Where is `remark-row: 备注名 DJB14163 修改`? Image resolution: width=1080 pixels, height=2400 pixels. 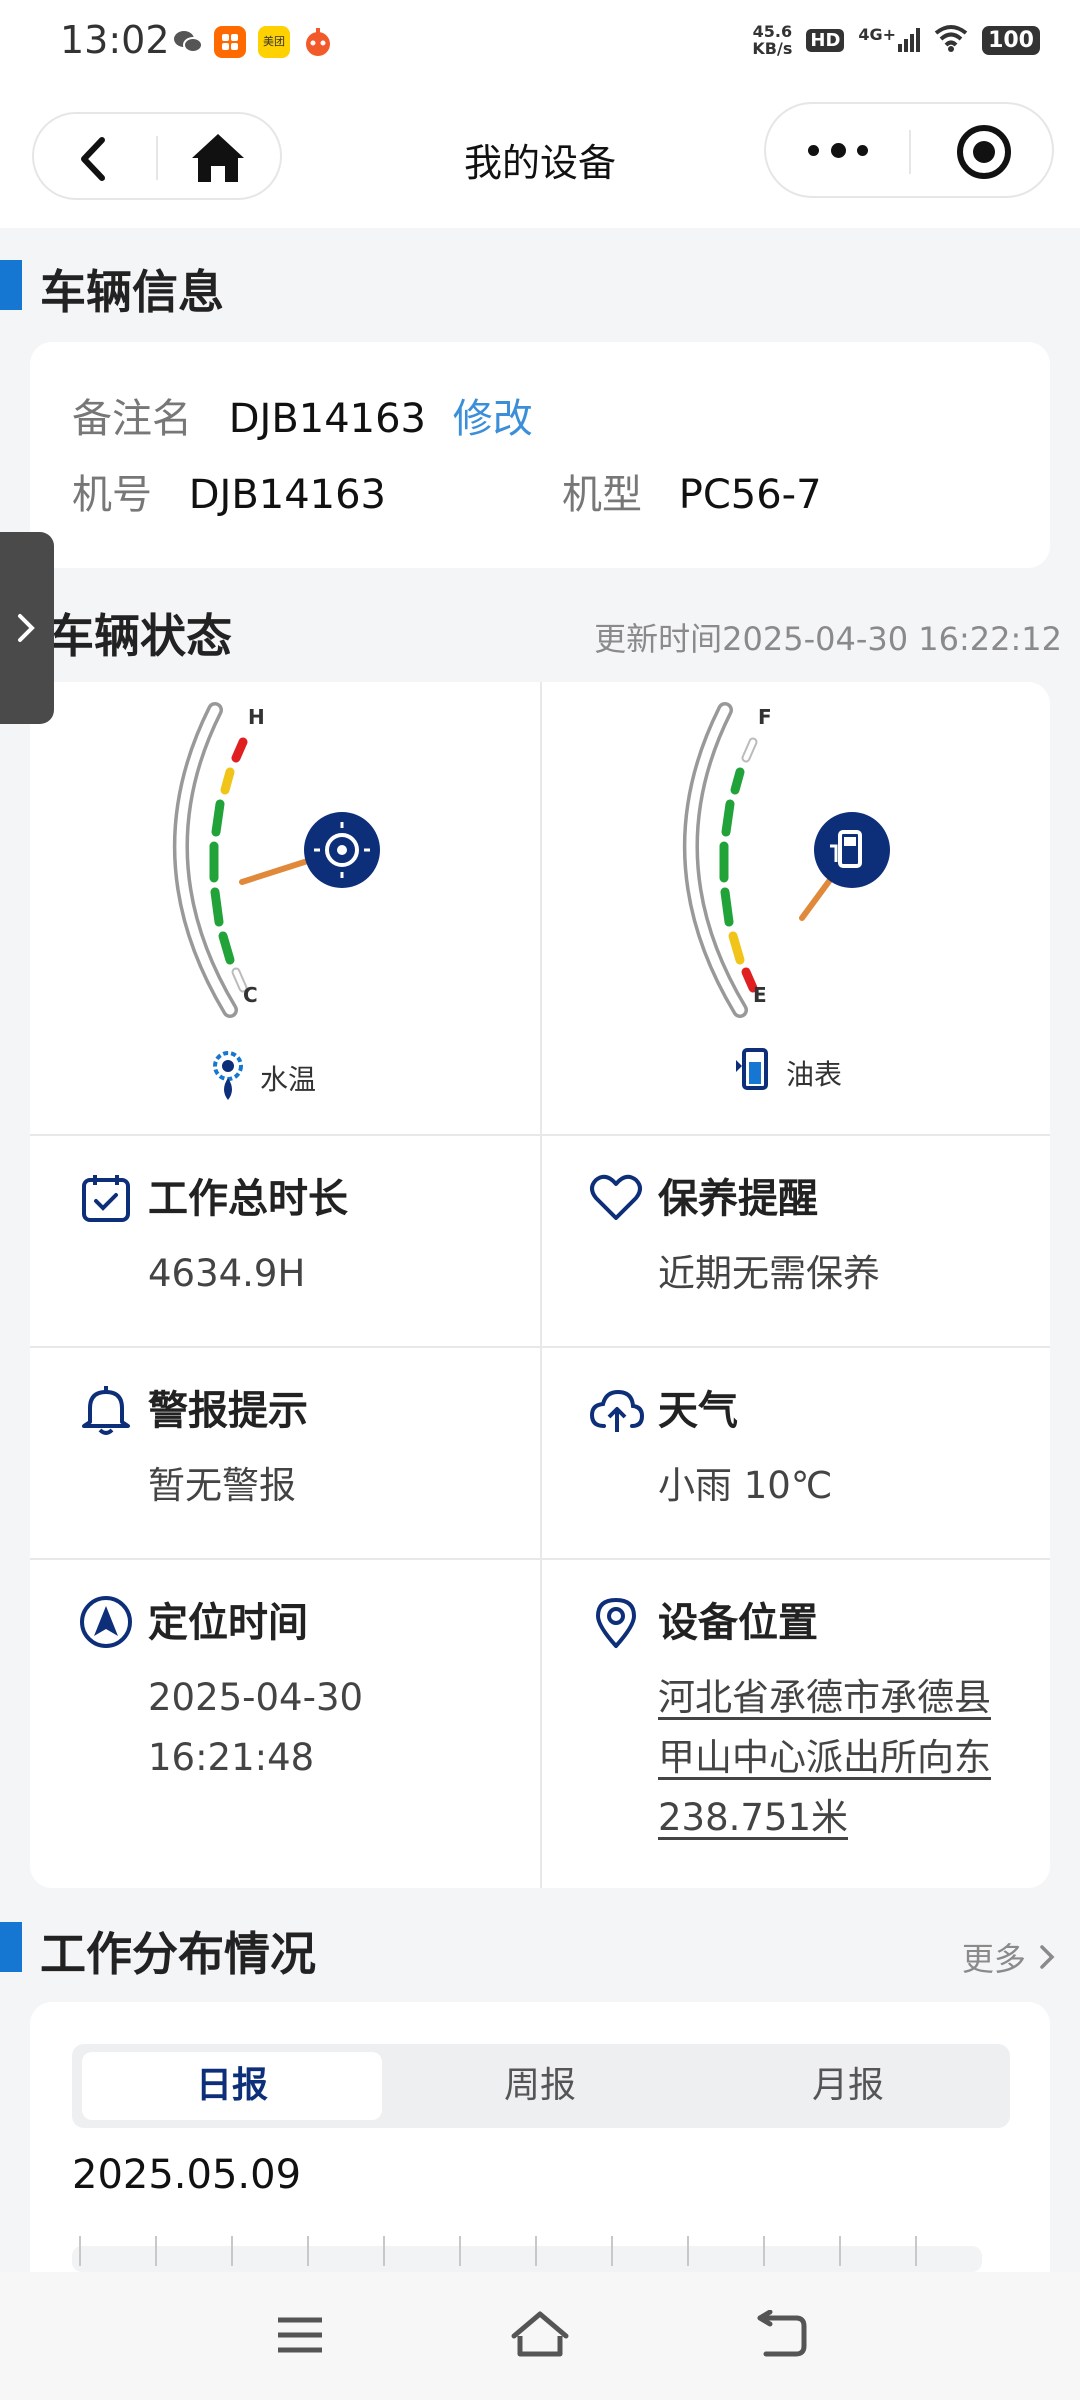 remark-row: 备注名 DJB14163 修改 is located at coordinates (302, 415).